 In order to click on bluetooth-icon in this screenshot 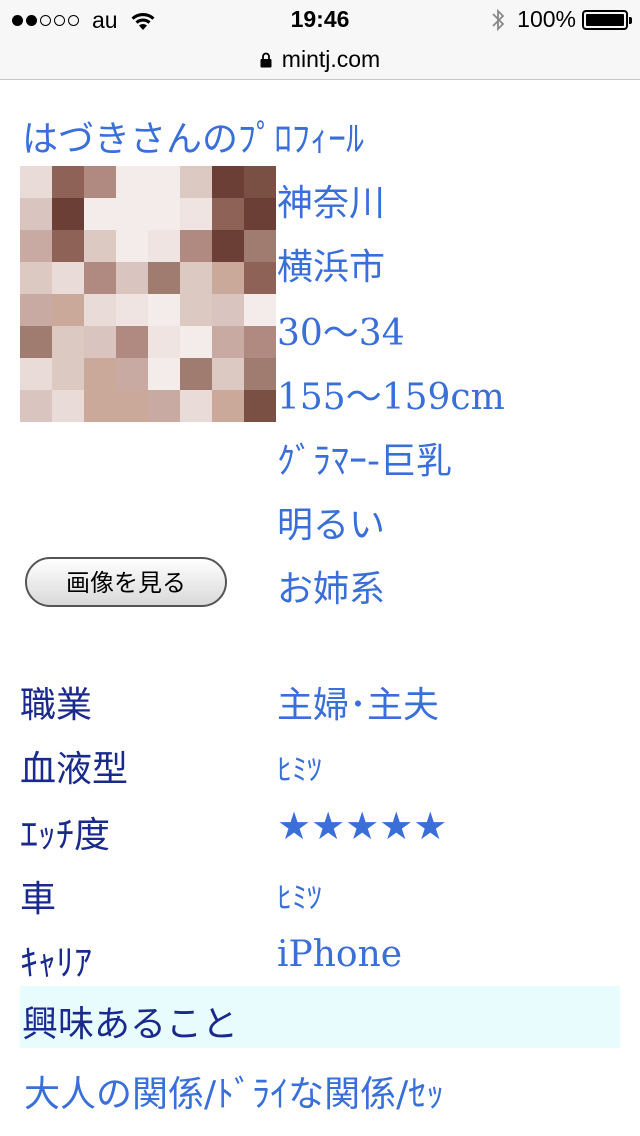, I will do `click(498, 19)`.